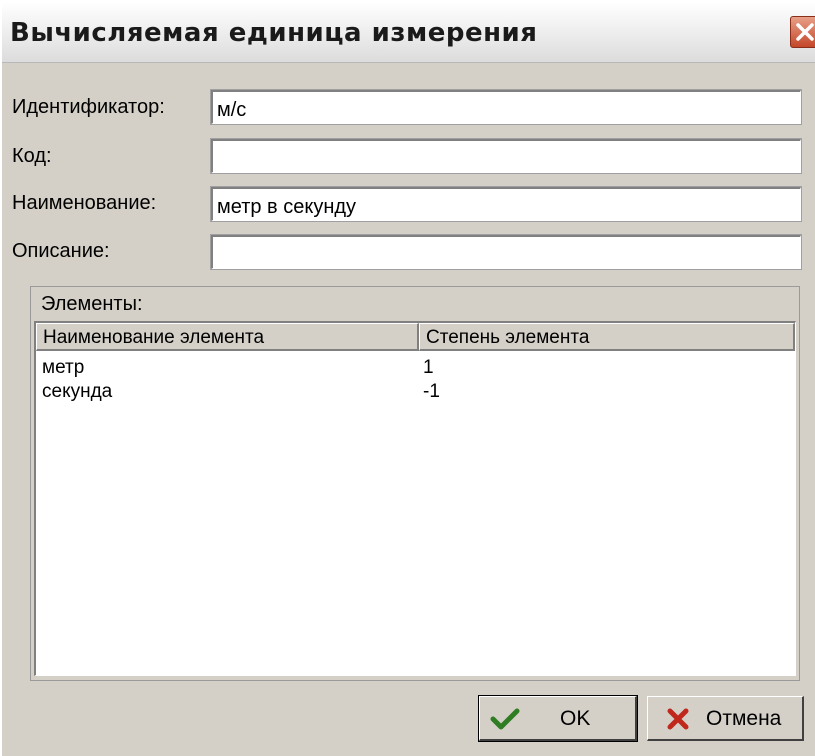 The height and width of the screenshot is (756, 815). What do you see at coordinates (61, 251) in the screenshot?
I see `description-label: Описание:` at bounding box center [61, 251].